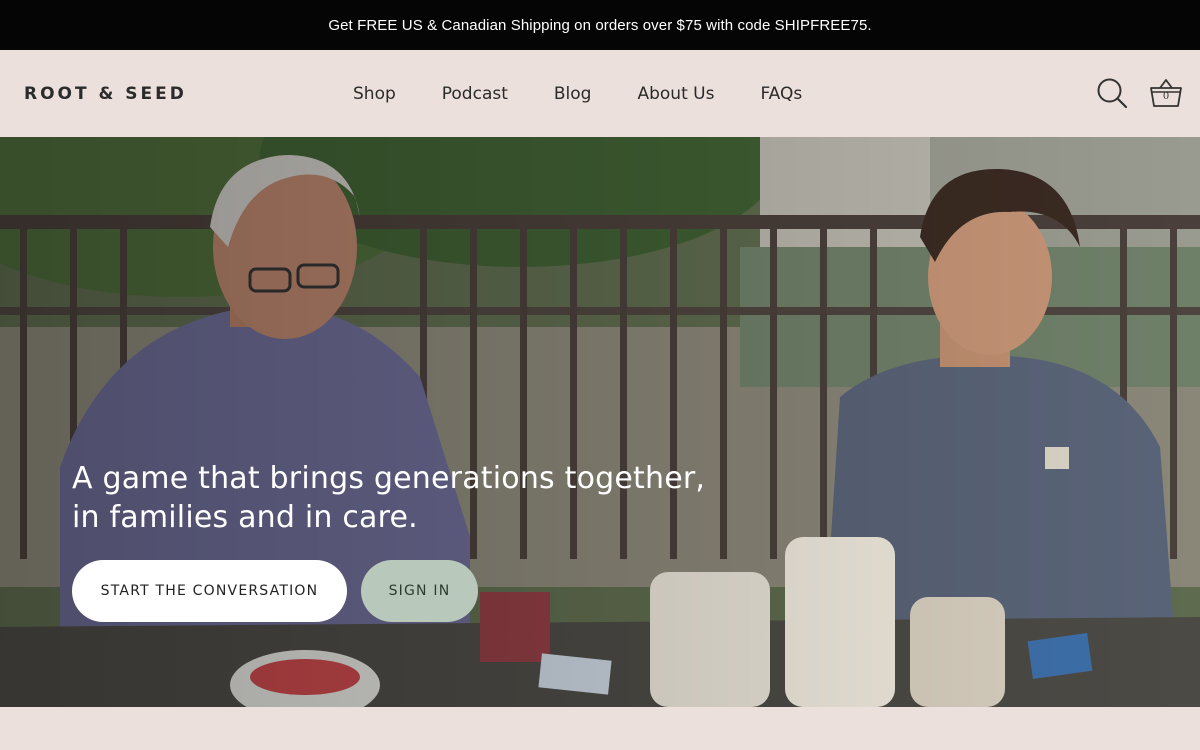 Image resolution: width=1200 pixels, height=750 pixels. Describe the element at coordinates (573, 94) in the screenshot. I see `nav-item-blog: Blog` at that location.